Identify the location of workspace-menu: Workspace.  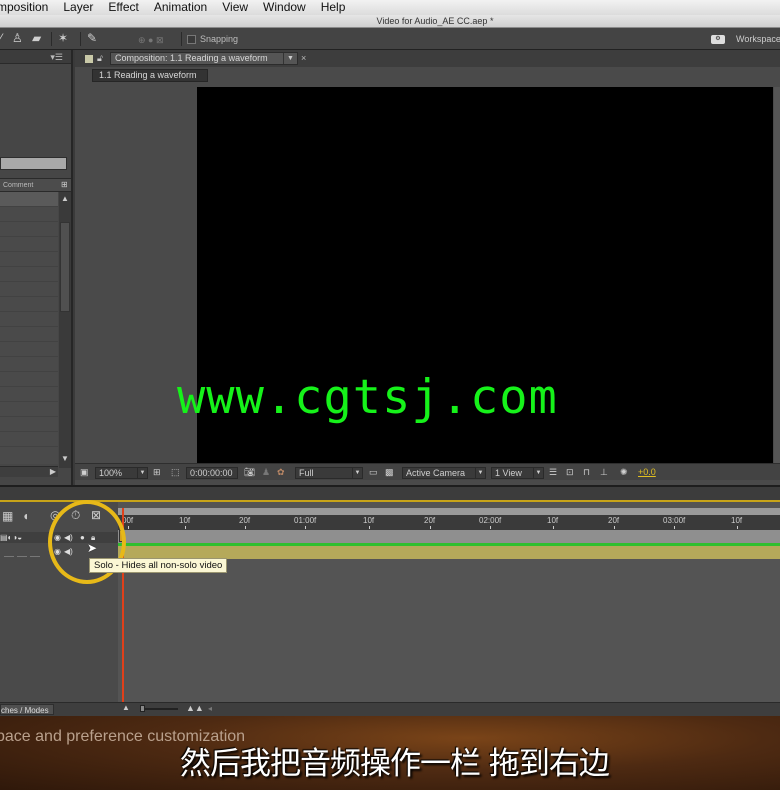
(758, 39).